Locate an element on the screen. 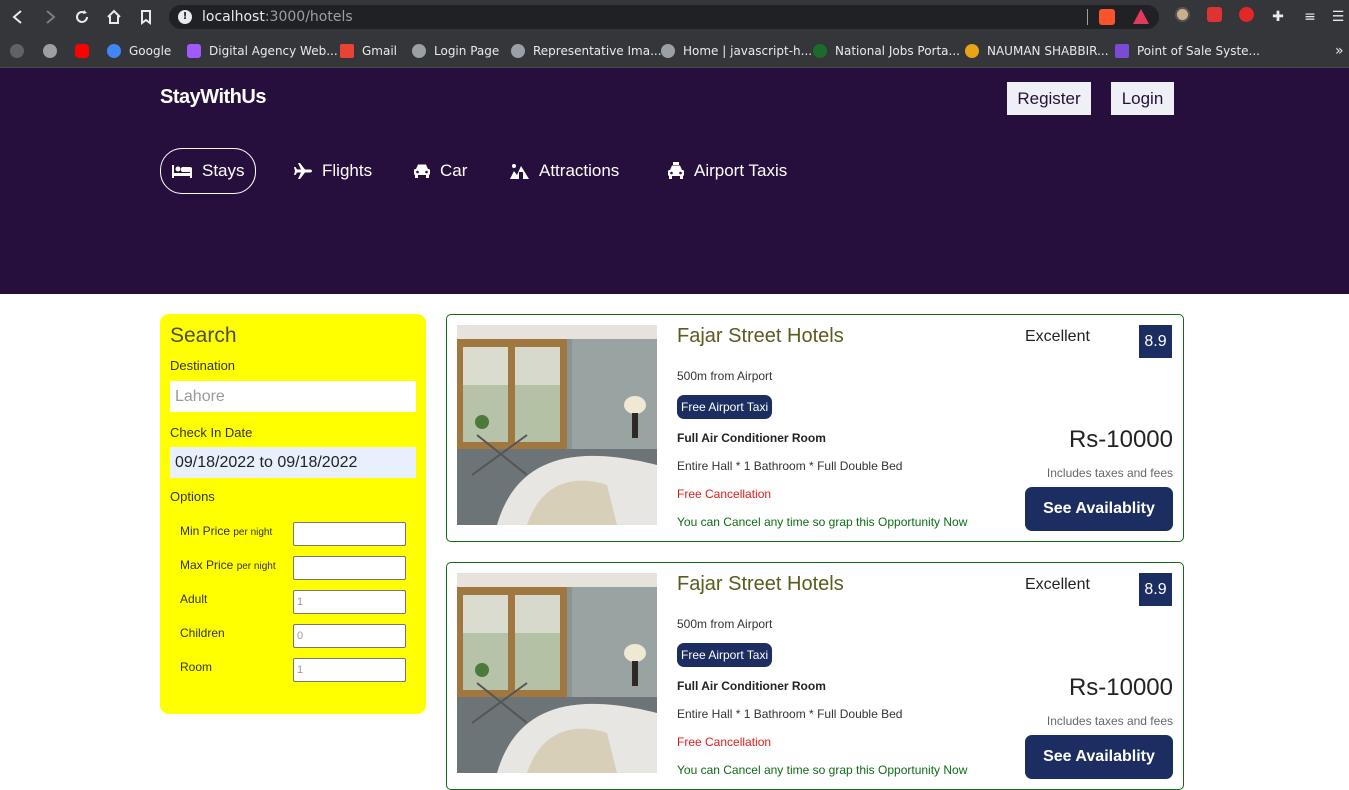 This screenshot has height=790, width=1349. extension-red-icon is located at coordinates (1214, 17).